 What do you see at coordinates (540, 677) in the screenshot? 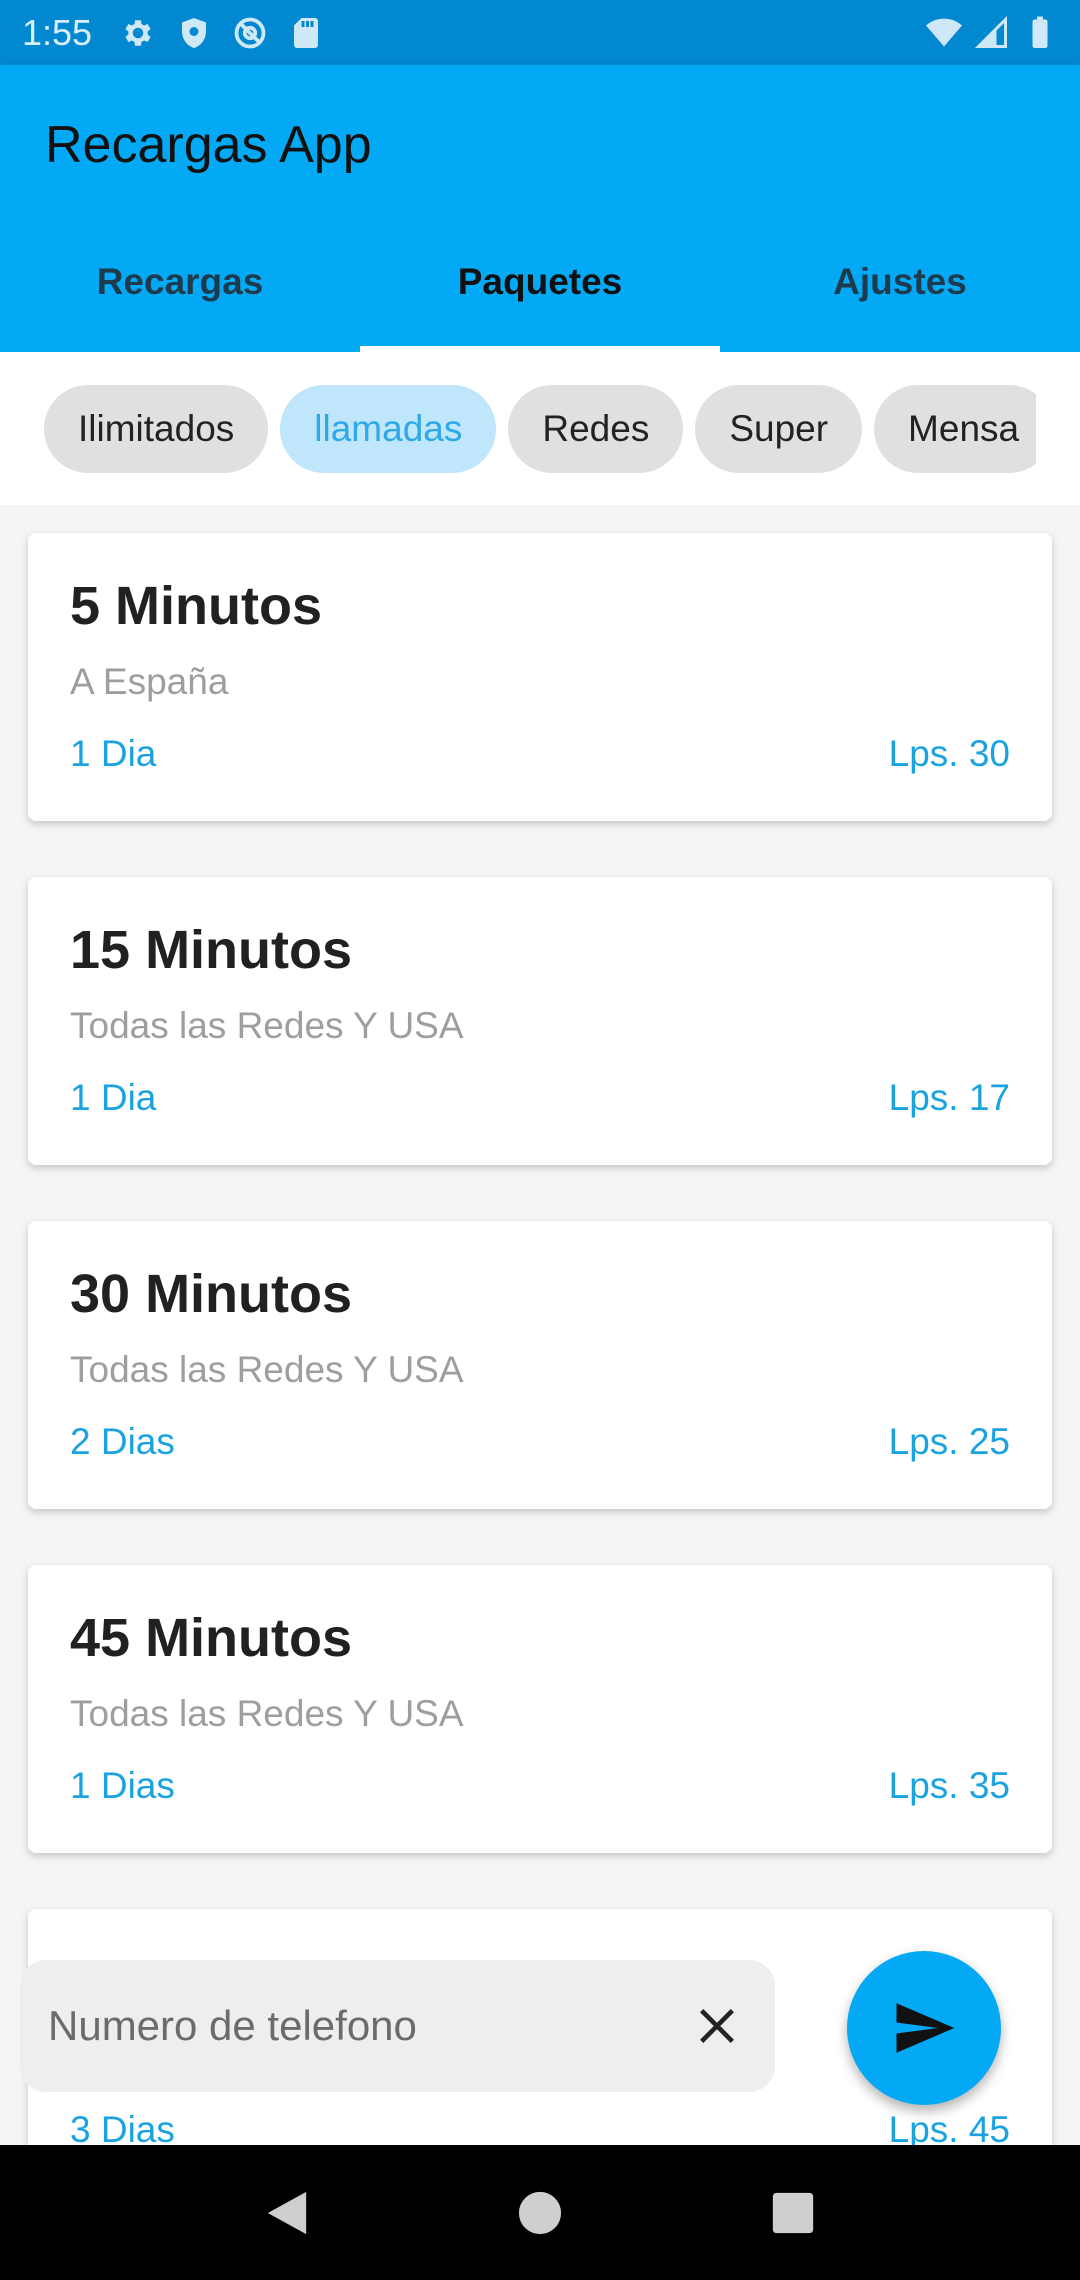
I see `package-card: 5 Minutos A España 1 Dia Lps. 30` at bounding box center [540, 677].